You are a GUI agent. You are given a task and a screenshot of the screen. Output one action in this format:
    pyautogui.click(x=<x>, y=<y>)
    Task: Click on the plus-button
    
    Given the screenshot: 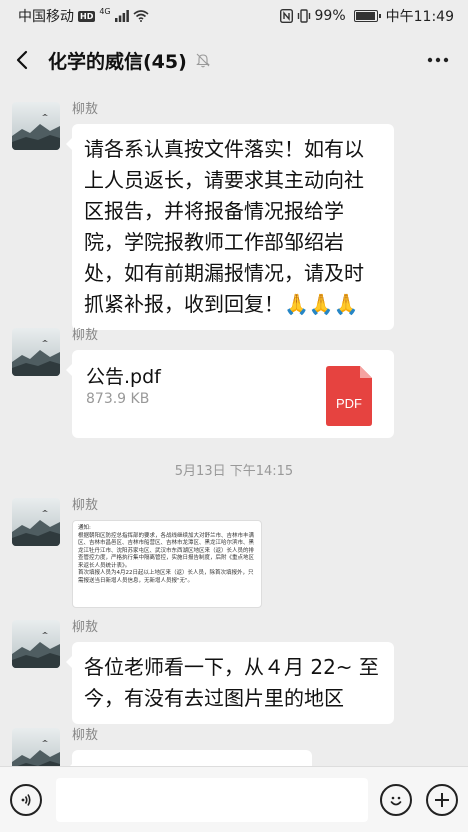 What is the action you would take?
    pyautogui.click(x=442, y=799)
    